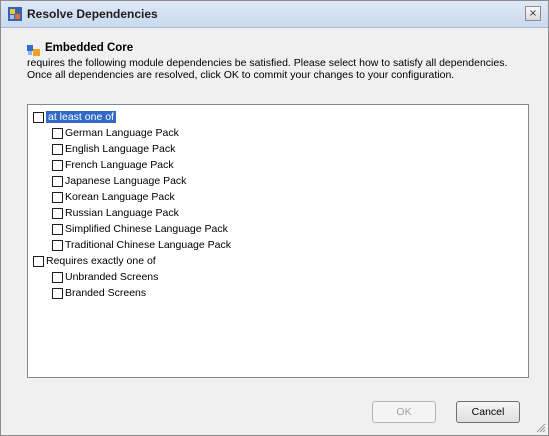 The width and height of the screenshot is (549, 436). What do you see at coordinates (488, 412) in the screenshot?
I see `cancel-button: Cancel` at bounding box center [488, 412].